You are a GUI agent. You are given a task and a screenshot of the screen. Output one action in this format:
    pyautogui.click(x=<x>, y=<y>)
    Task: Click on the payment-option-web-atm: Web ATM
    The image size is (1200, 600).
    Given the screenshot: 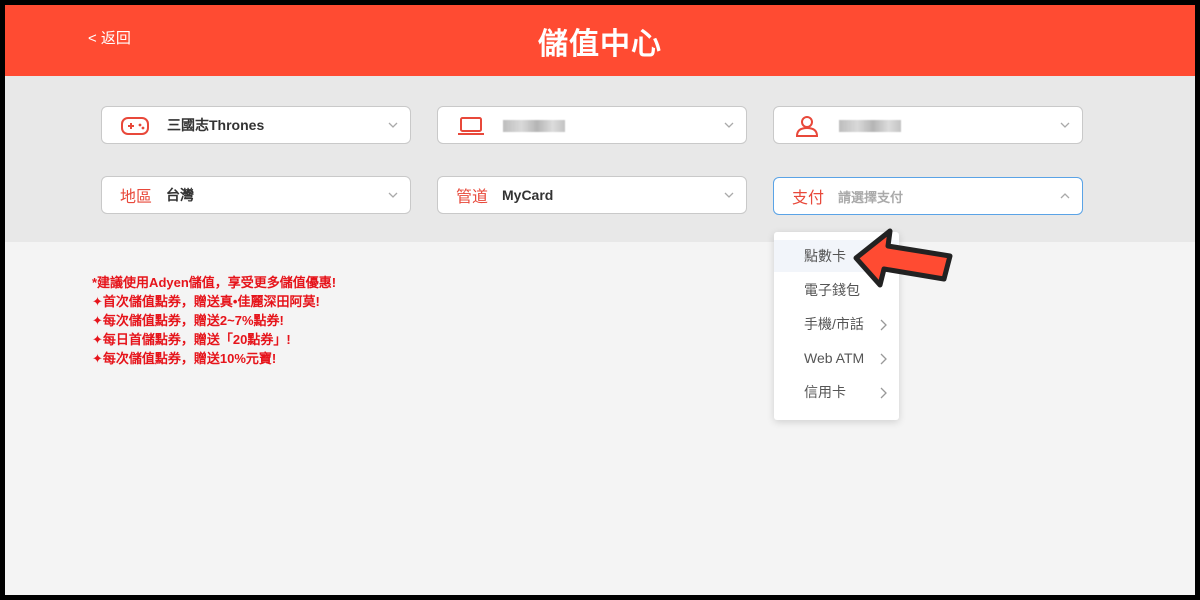 What is the action you would take?
    pyautogui.click(x=836, y=358)
    